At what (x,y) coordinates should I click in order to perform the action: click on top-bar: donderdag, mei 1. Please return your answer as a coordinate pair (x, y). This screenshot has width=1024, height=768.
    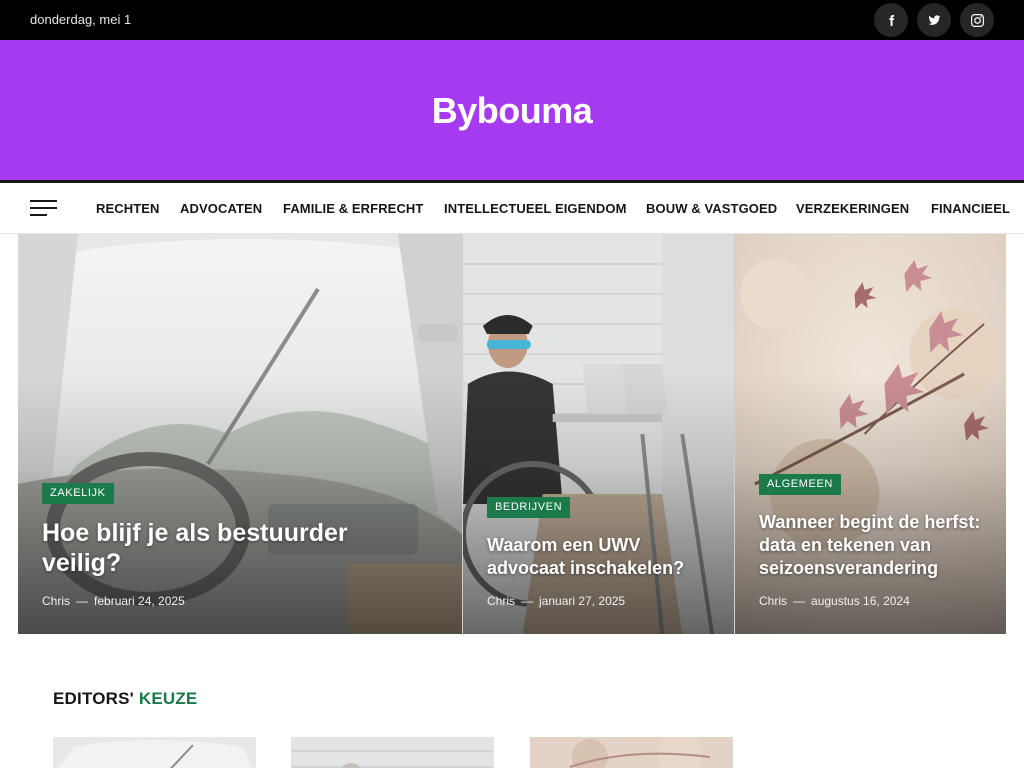
    Looking at the image, I should click on (512, 20).